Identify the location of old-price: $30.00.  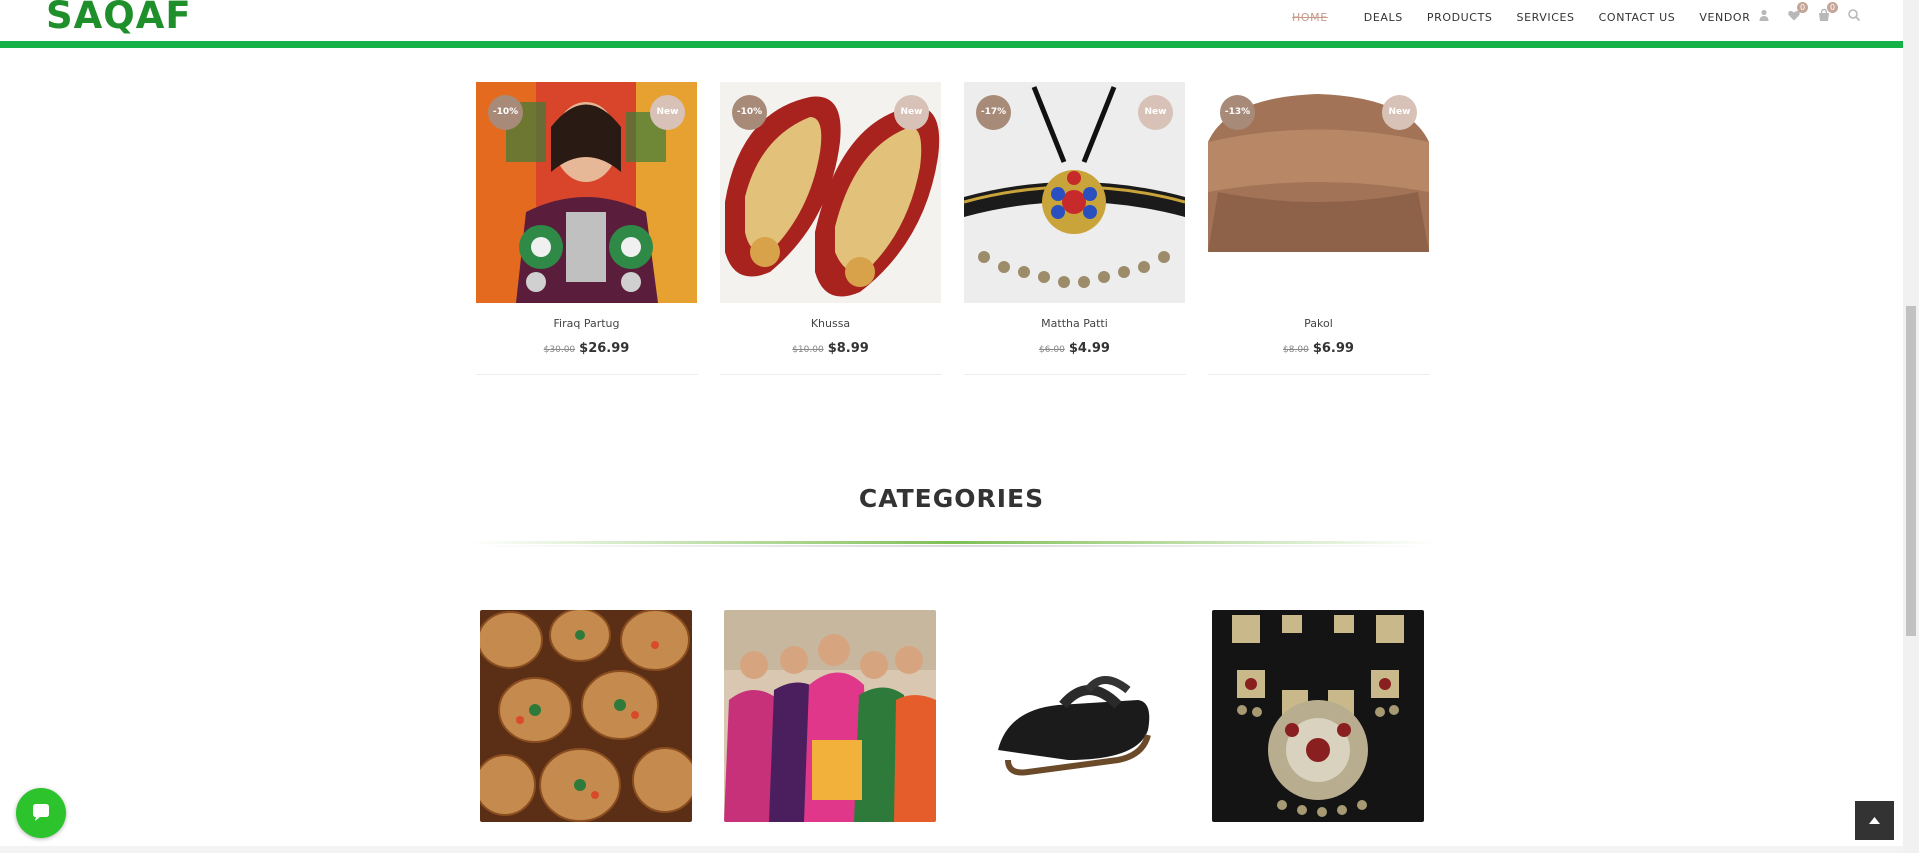
(559, 350).